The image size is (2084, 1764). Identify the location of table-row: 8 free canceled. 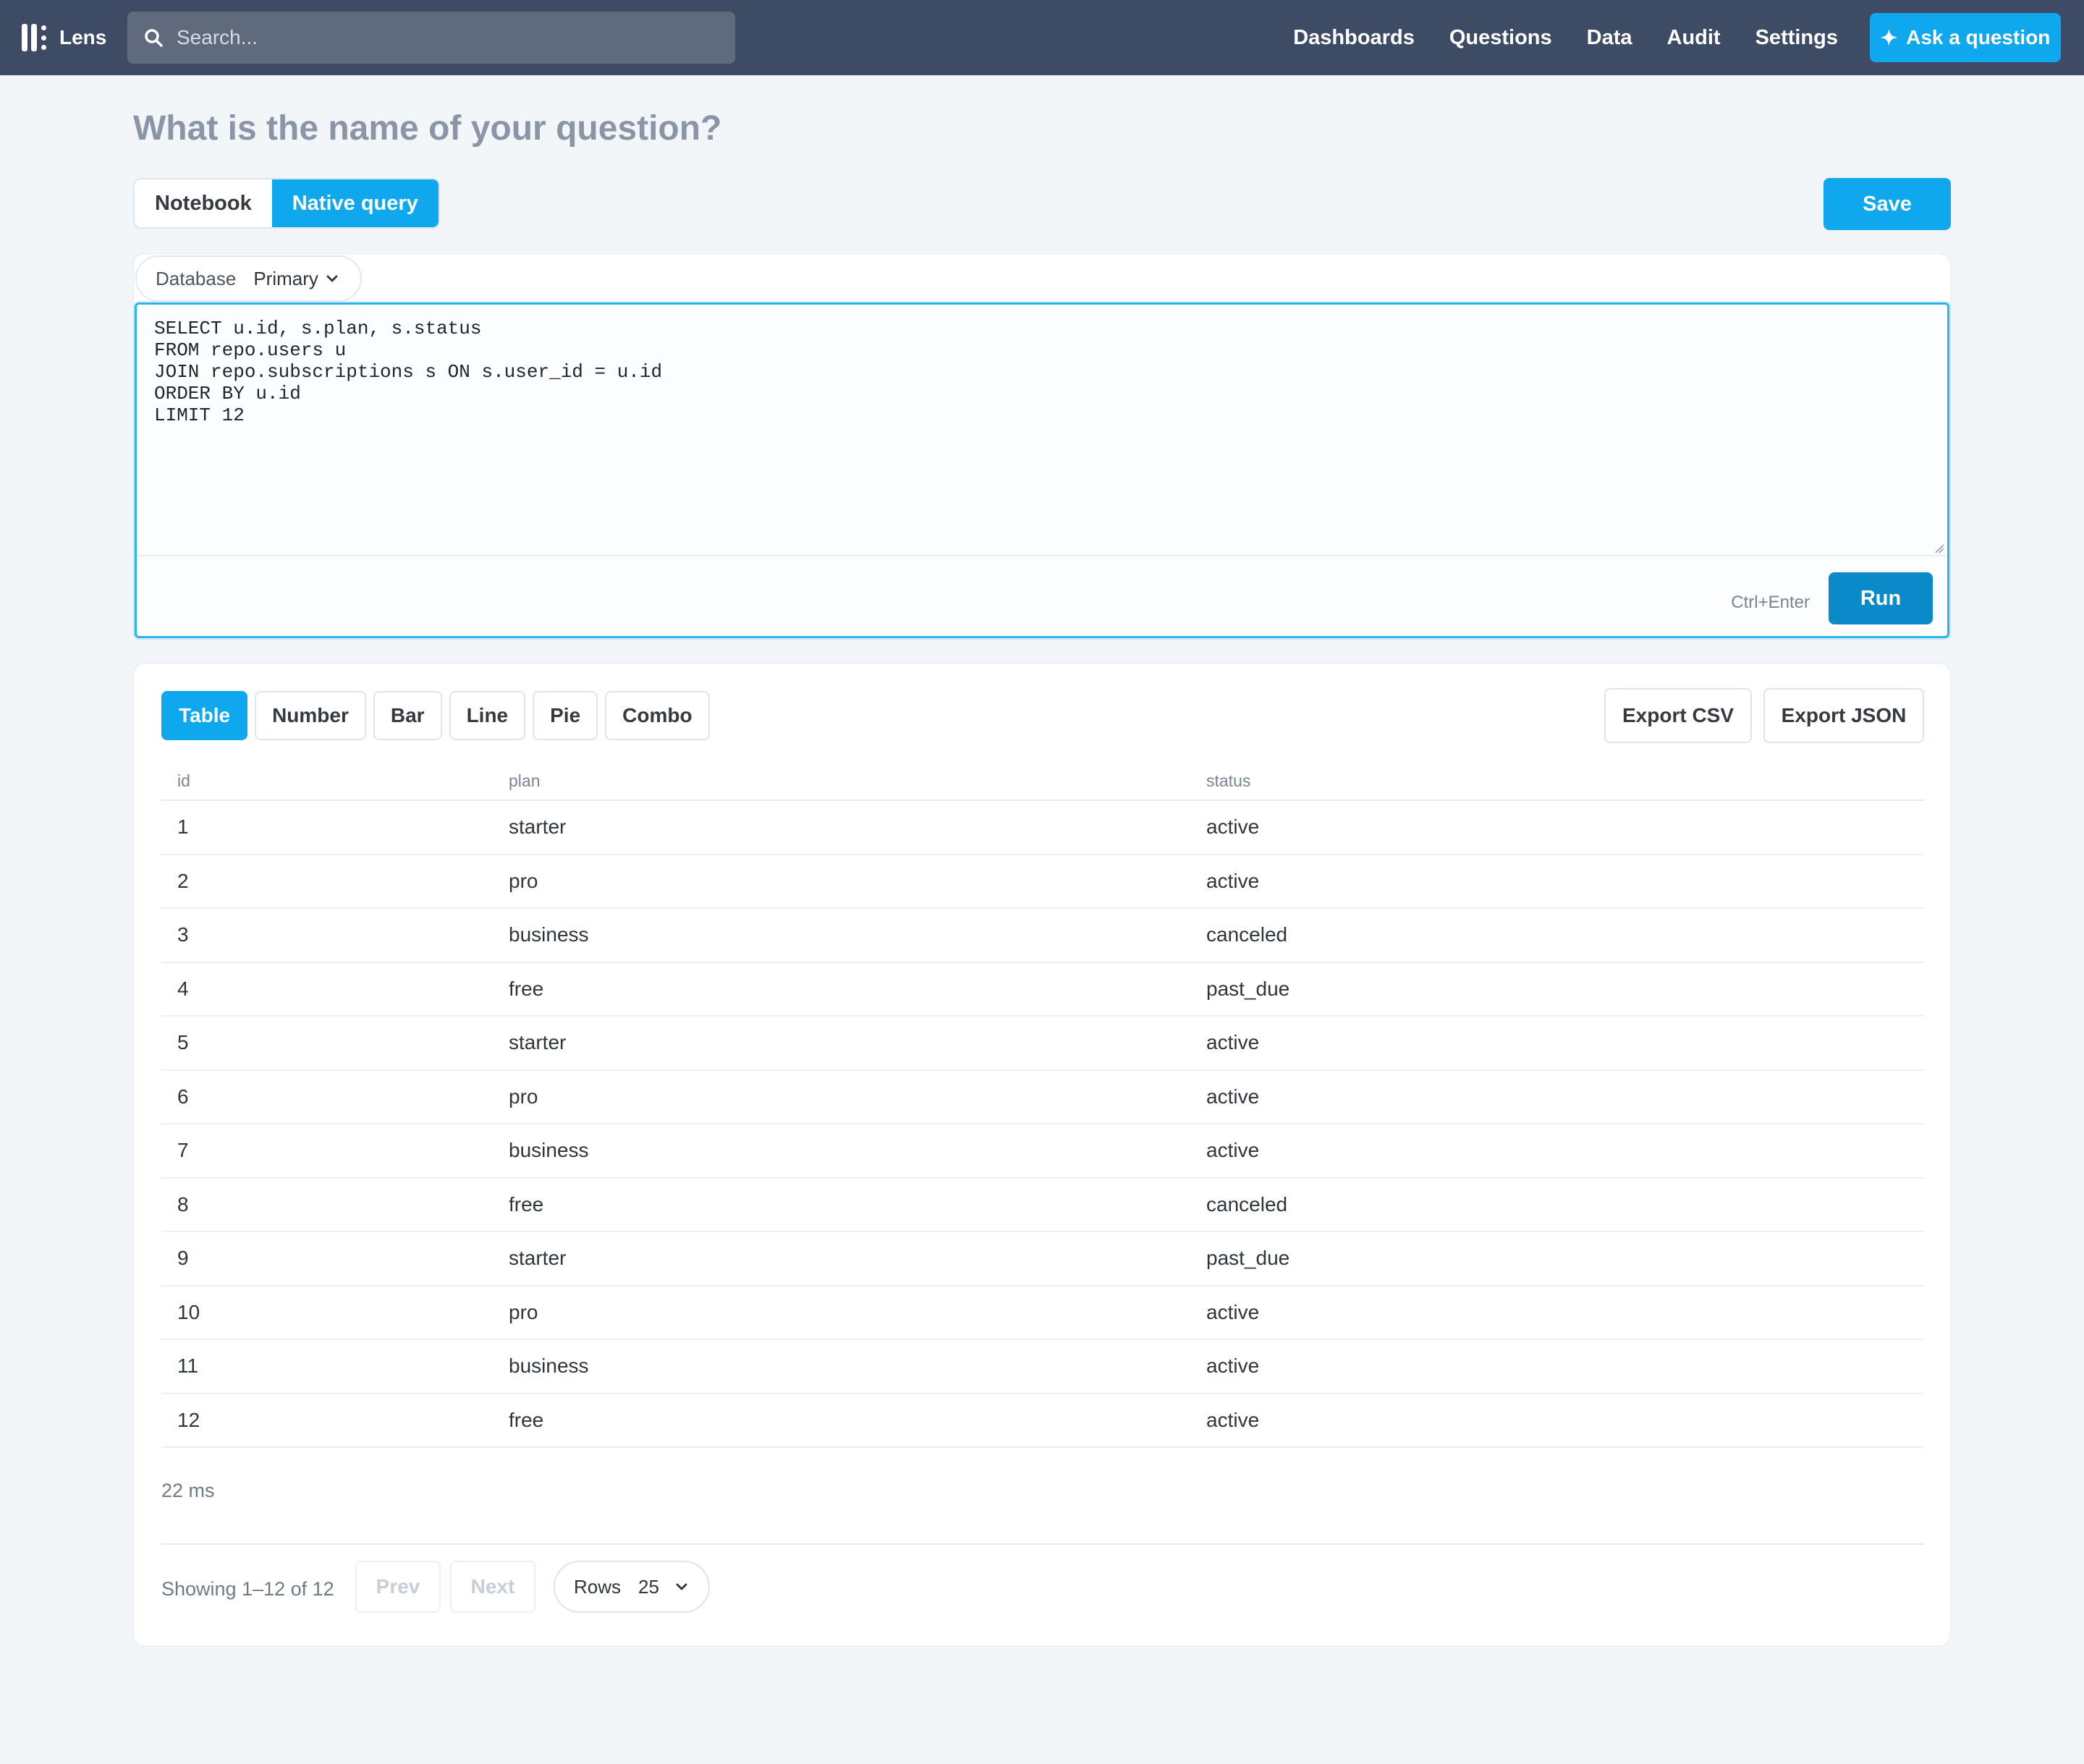
(1042, 1205).